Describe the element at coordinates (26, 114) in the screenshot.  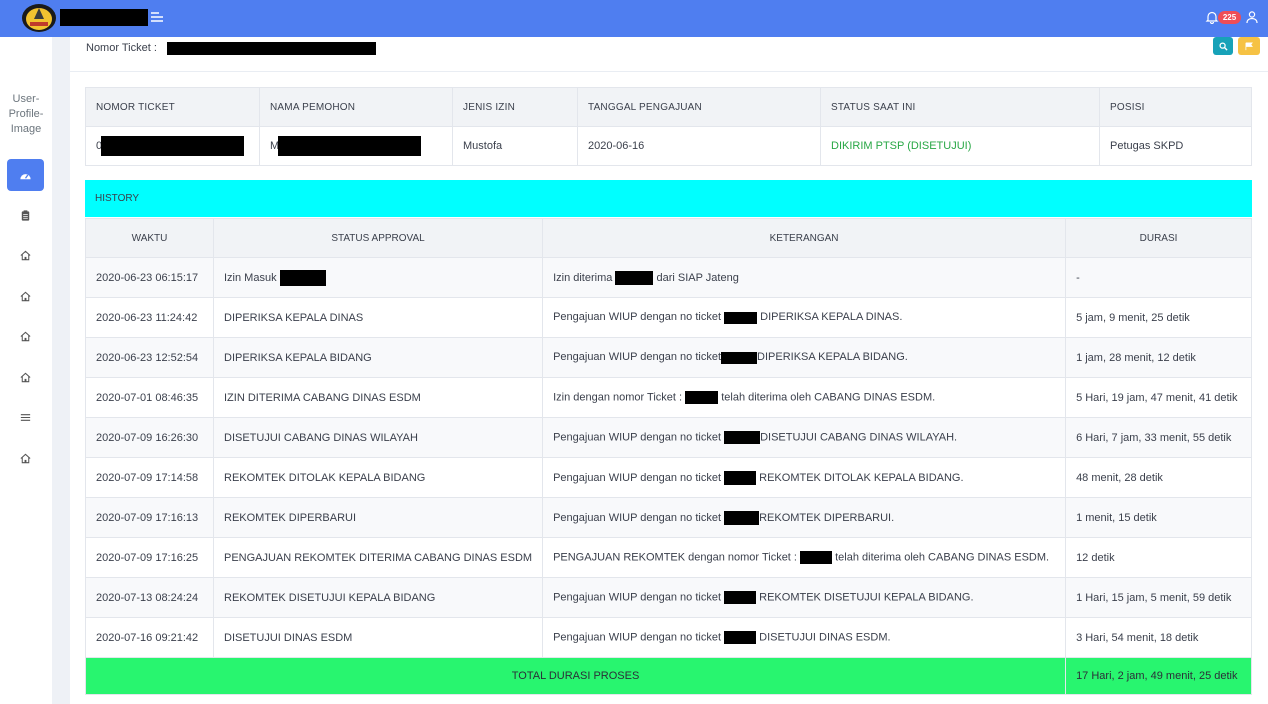
I see `profile-image-alt-text: User-Profile-Image` at that location.